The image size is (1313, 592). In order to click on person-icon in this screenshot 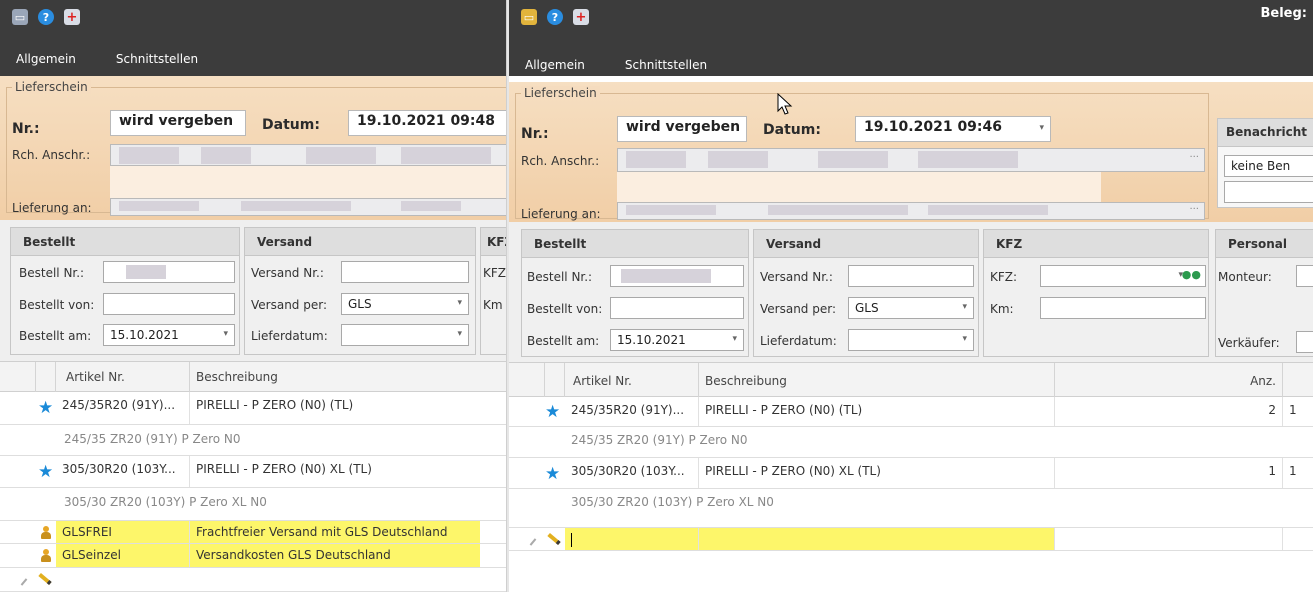, I will do `click(46, 556)`.